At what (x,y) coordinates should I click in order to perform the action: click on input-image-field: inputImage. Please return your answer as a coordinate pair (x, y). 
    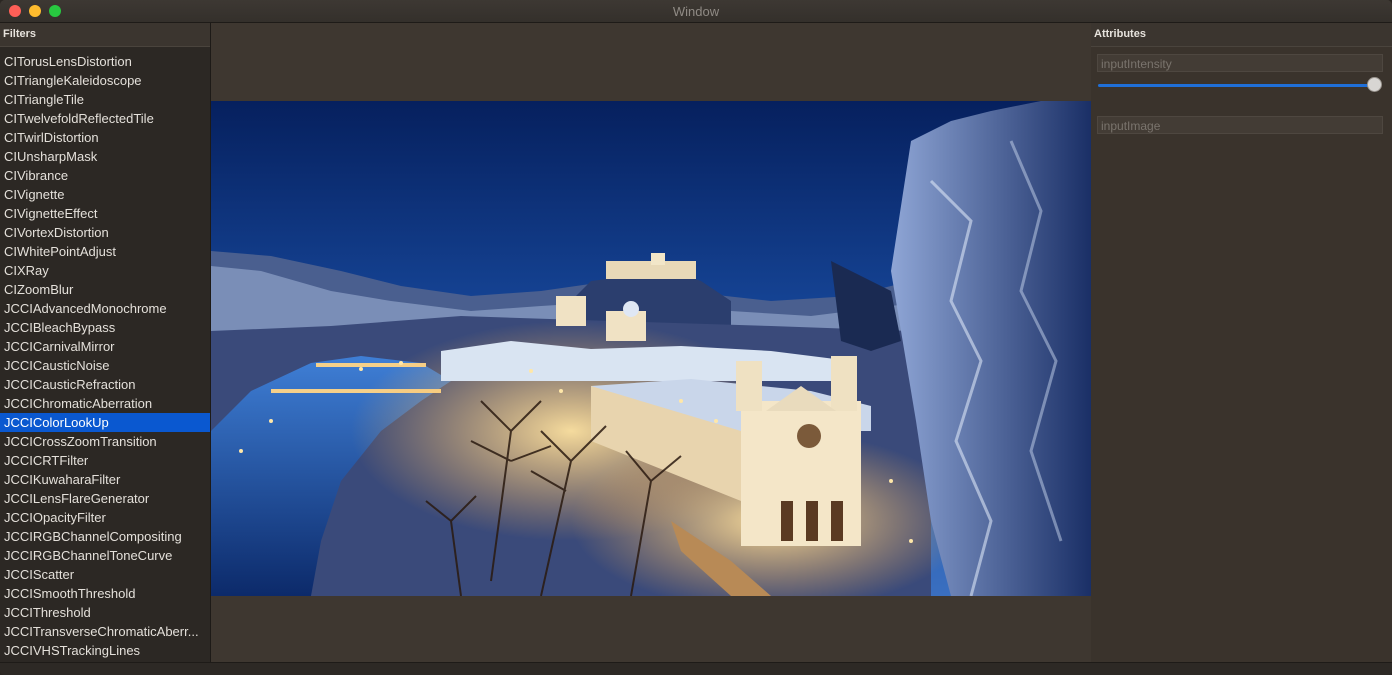
    Looking at the image, I should click on (1240, 125).